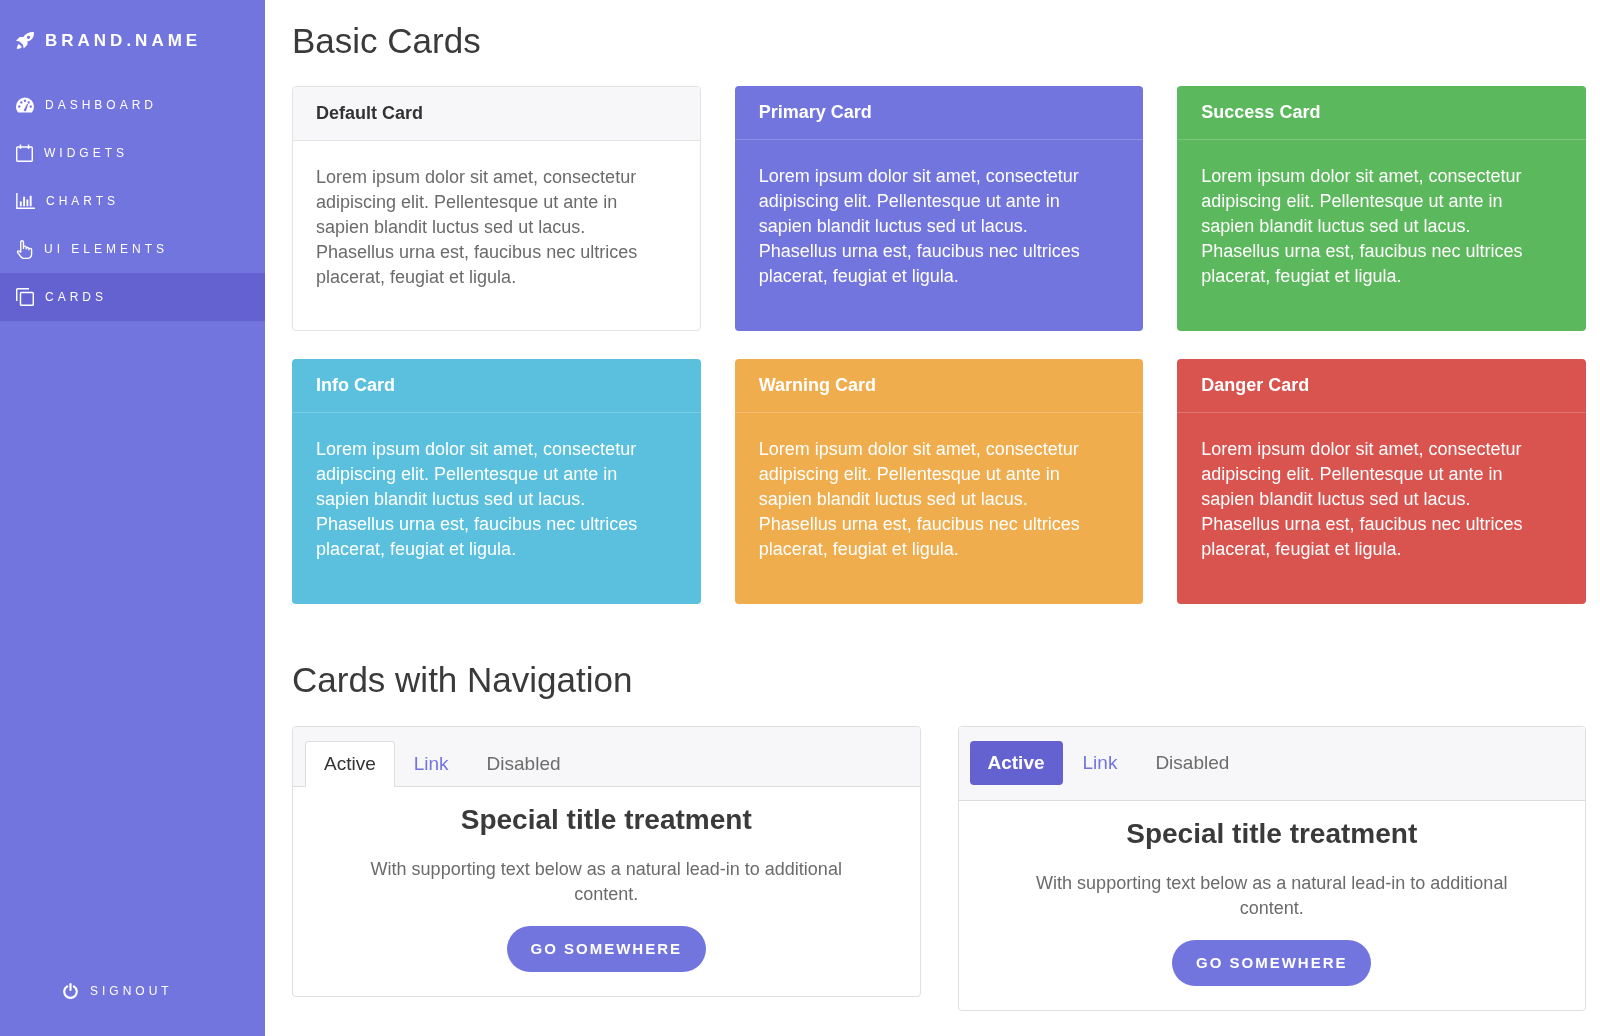  I want to click on sidebar-item: WIDGETS, so click(132, 153).